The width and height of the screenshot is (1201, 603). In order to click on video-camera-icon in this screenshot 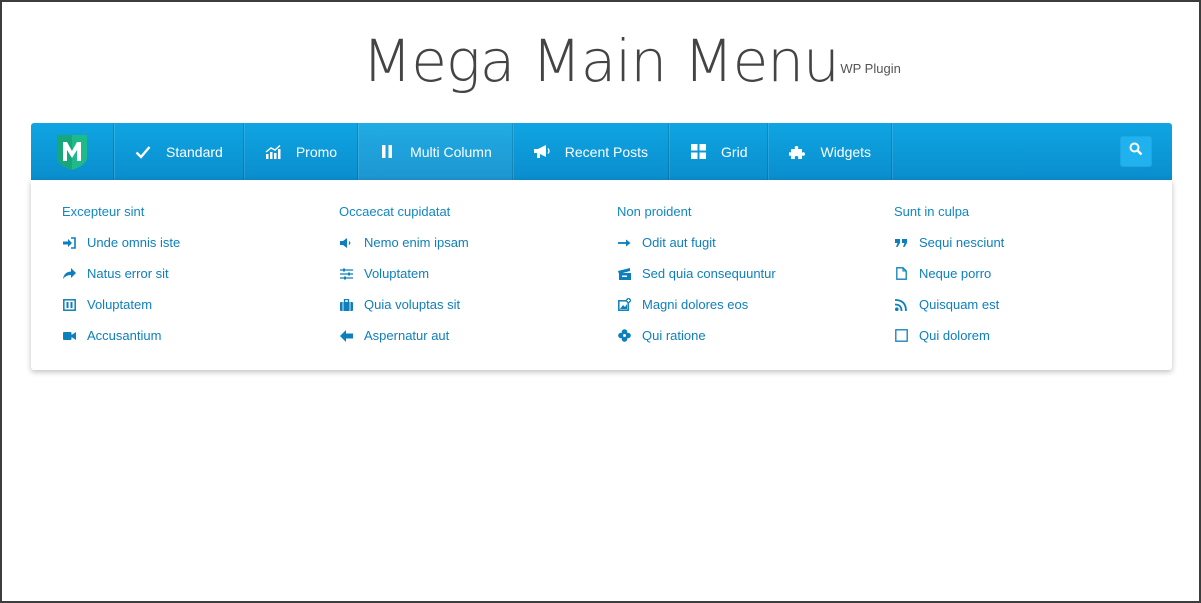, I will do `click(69, 336)`.